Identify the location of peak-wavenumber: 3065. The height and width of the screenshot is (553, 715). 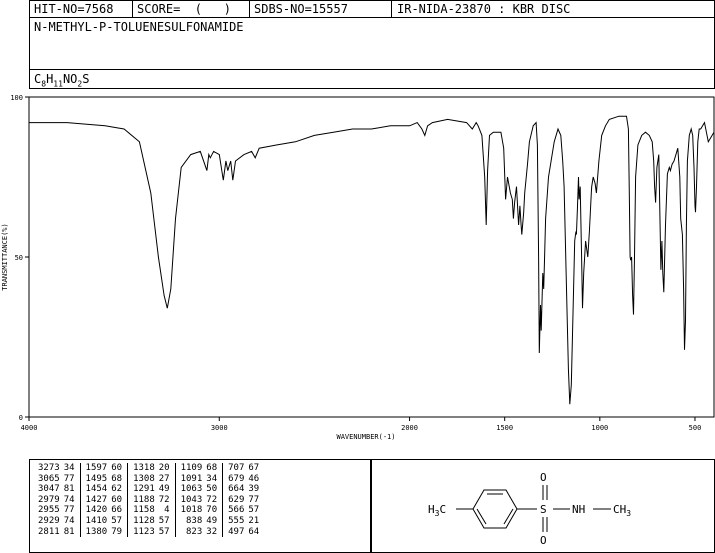
(49, 478).